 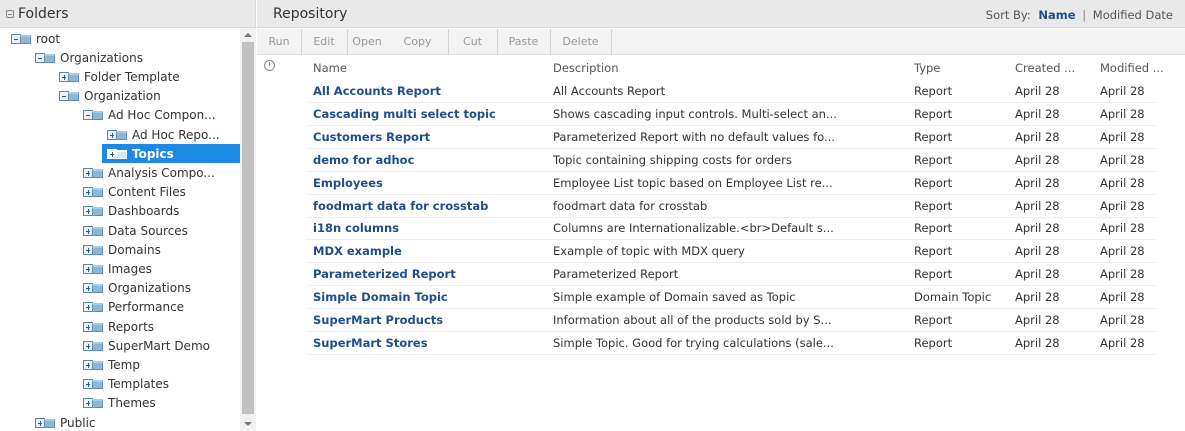 I want to click on scrollbar-thumb, so click(x=248, y=228).